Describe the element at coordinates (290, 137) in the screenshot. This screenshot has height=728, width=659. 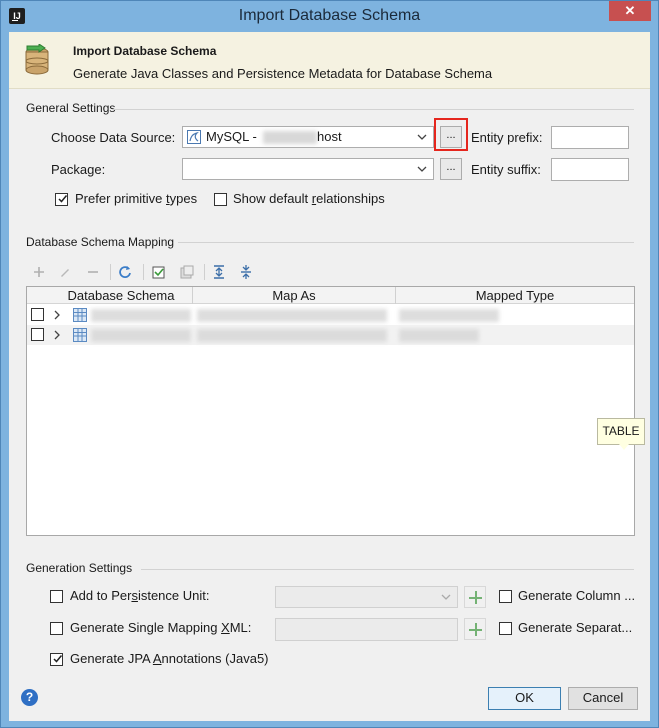
I see `redacted-host` at that location.